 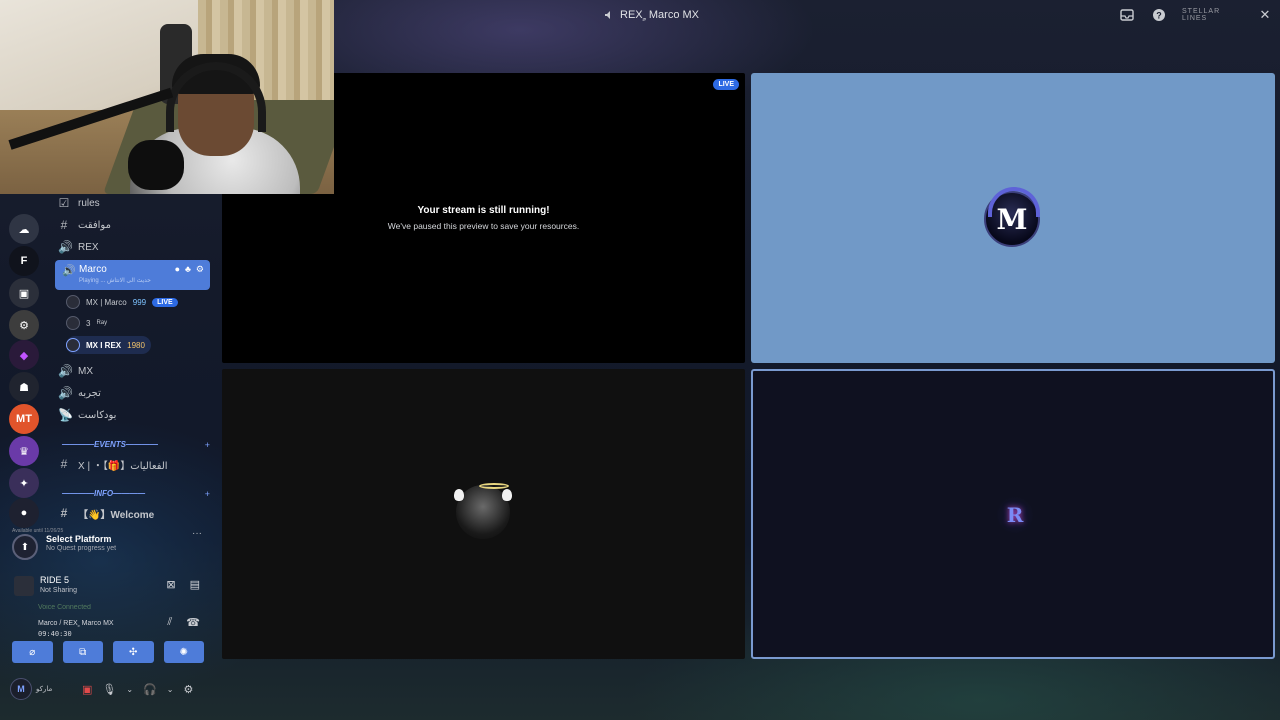 I want to click on member-badge: 1980, so click(x=136, y=345).